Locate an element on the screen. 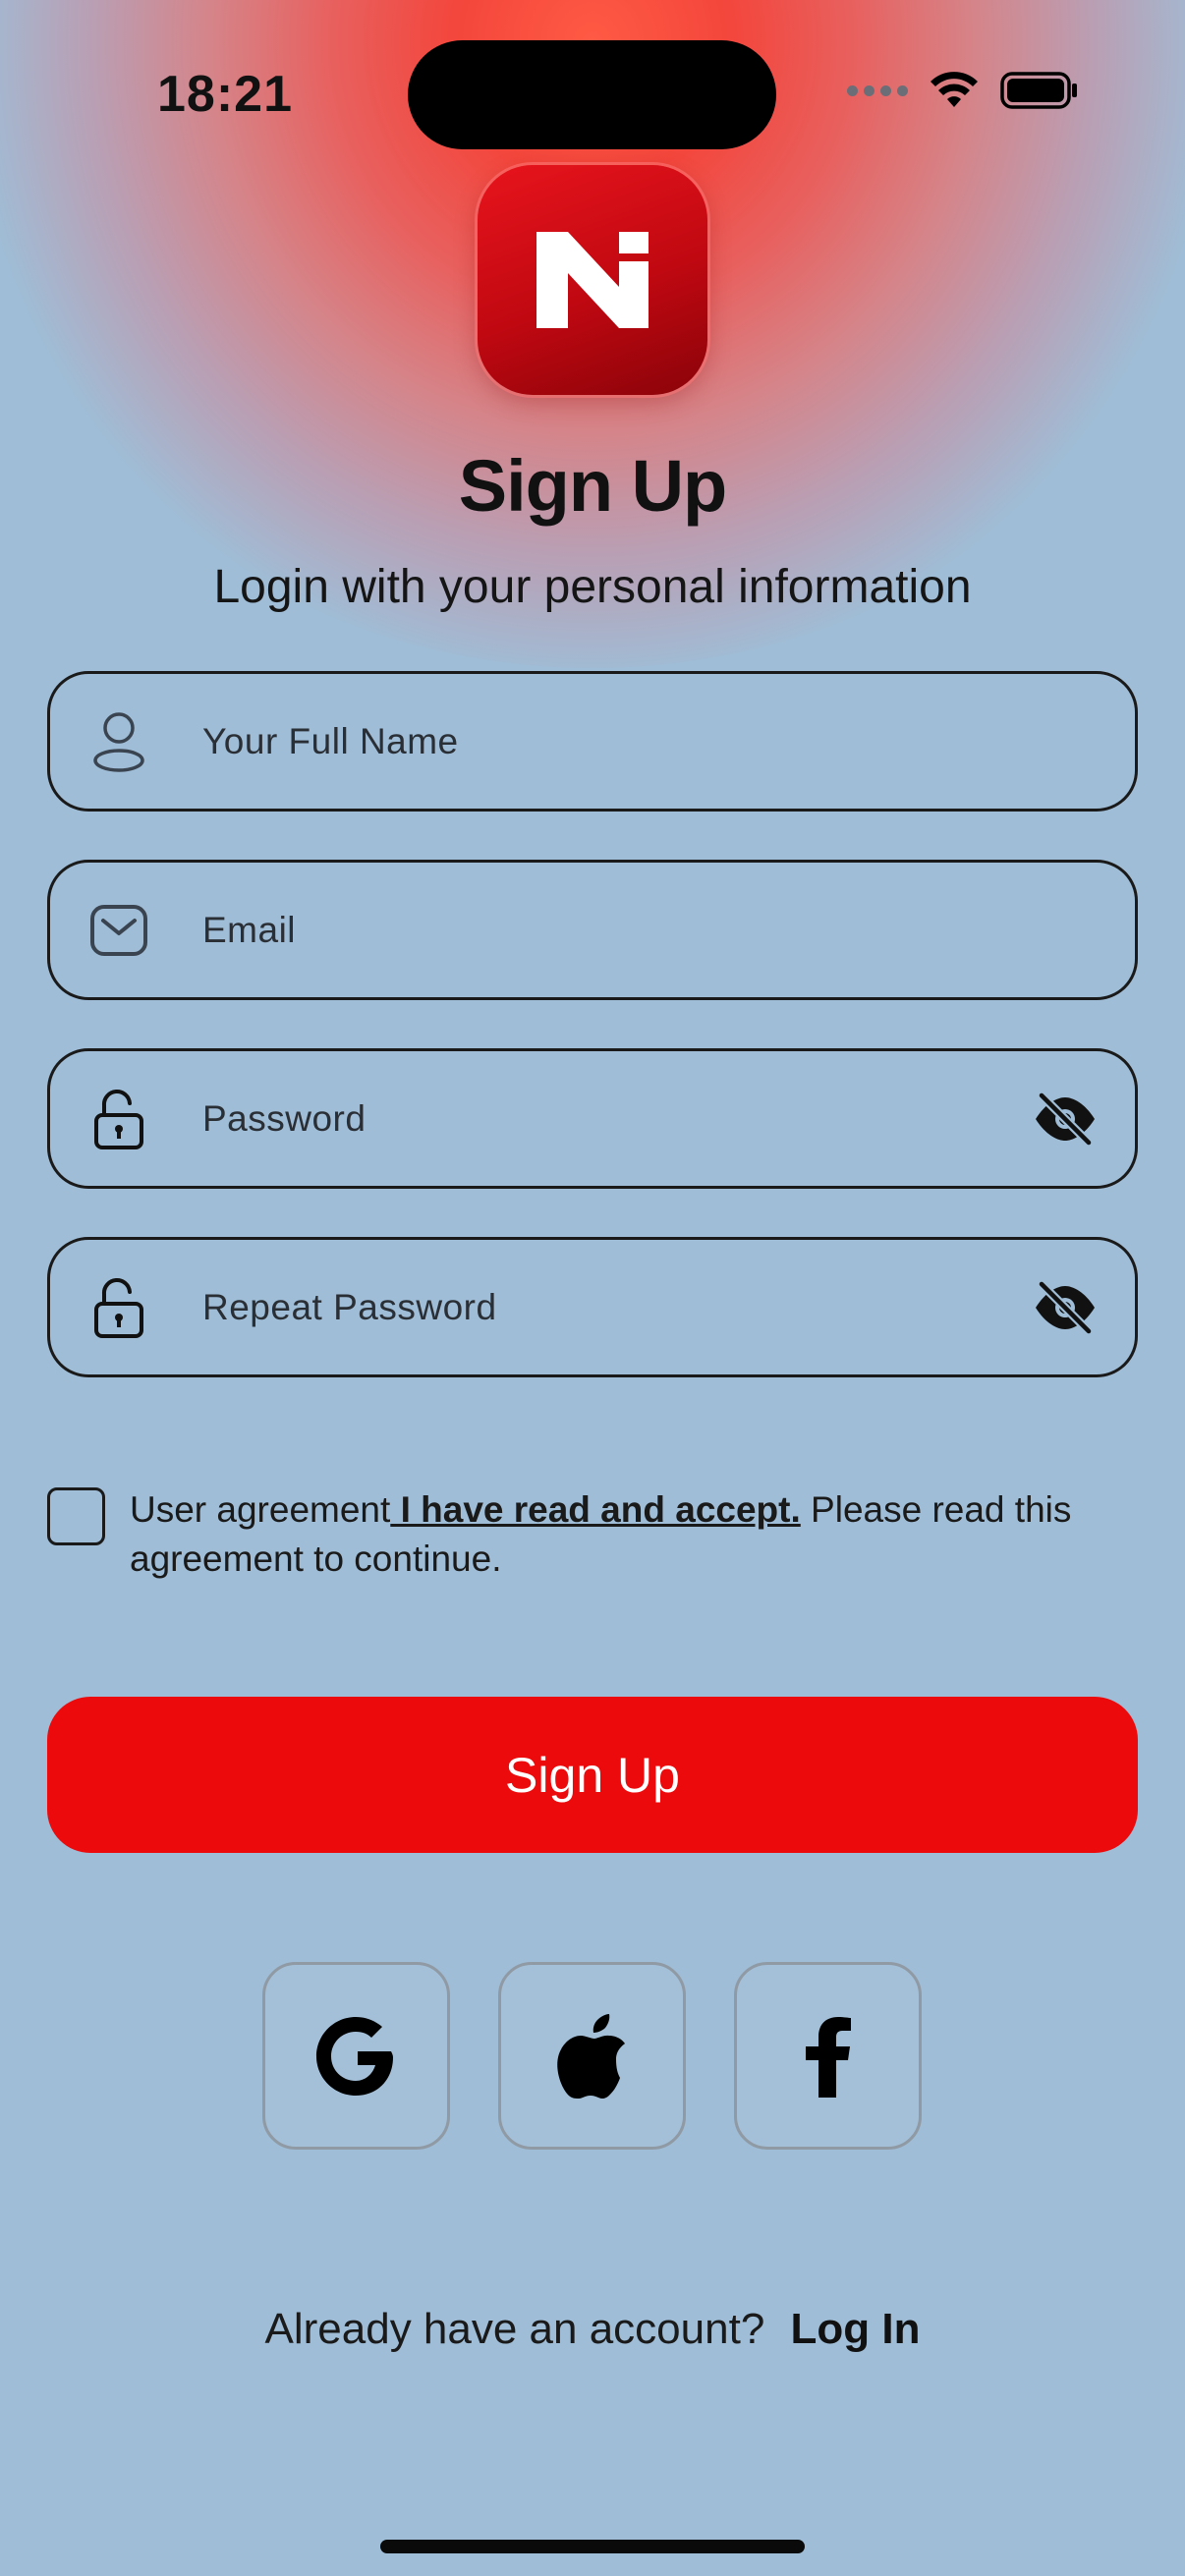 The width and height of the screenshot is (1185, 2576). user-icon is located at coordinates (119, 741).